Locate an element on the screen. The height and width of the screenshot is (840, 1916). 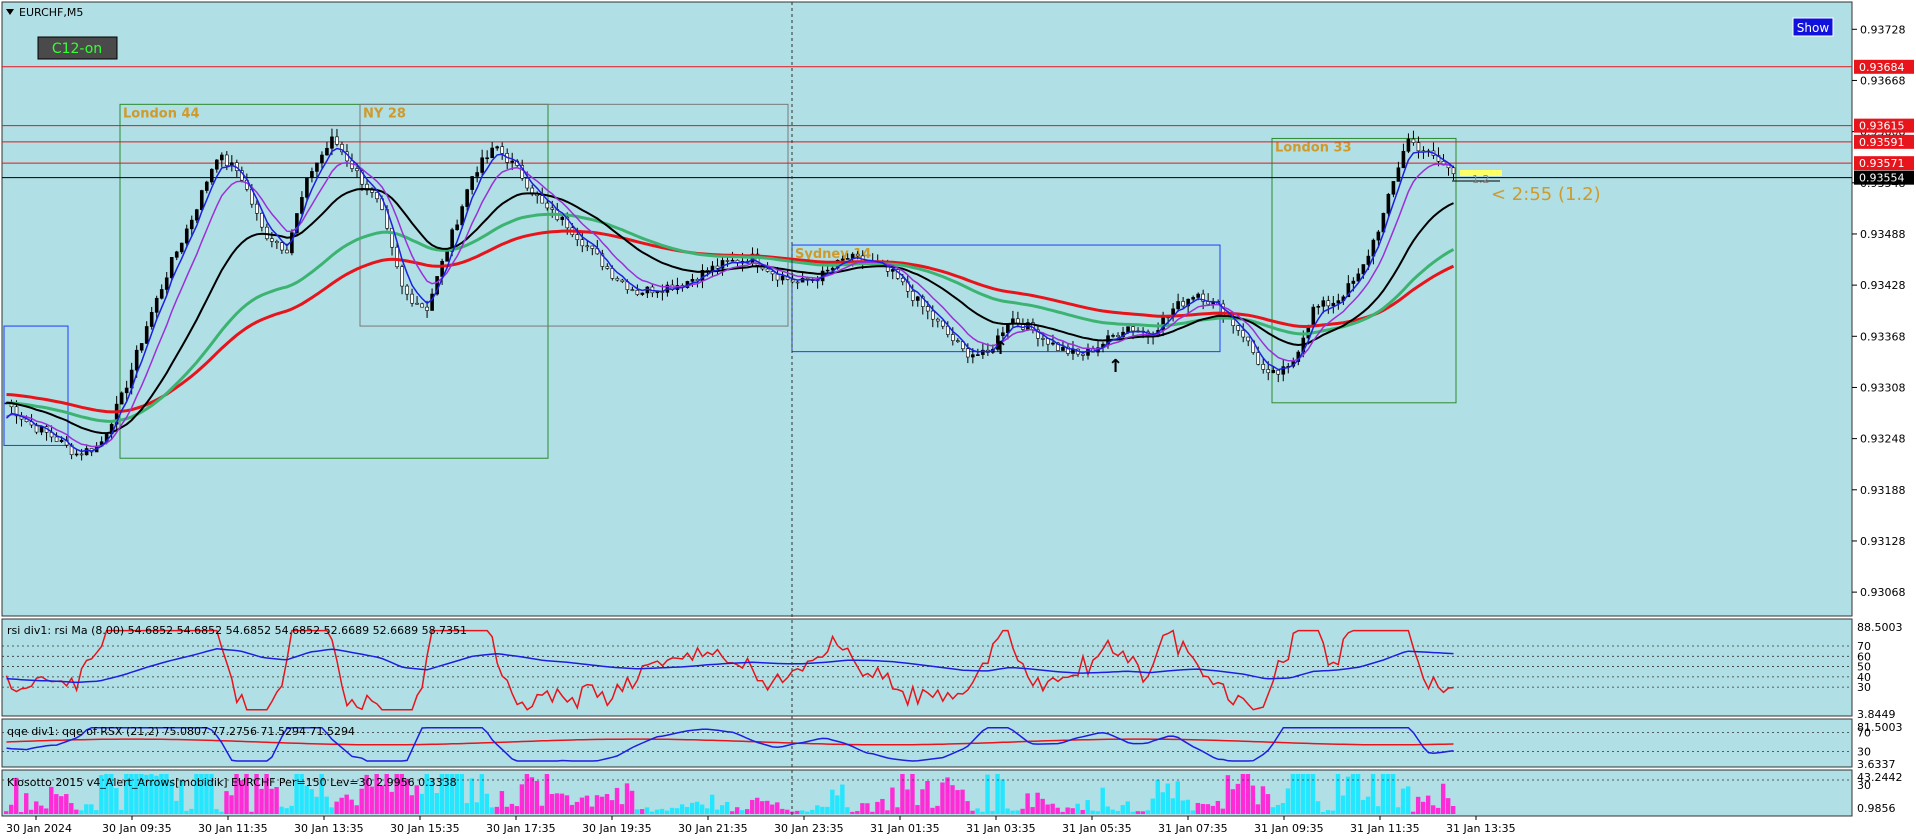
price-tag-label: 0.93684 is located at coordinates (1882, 67).